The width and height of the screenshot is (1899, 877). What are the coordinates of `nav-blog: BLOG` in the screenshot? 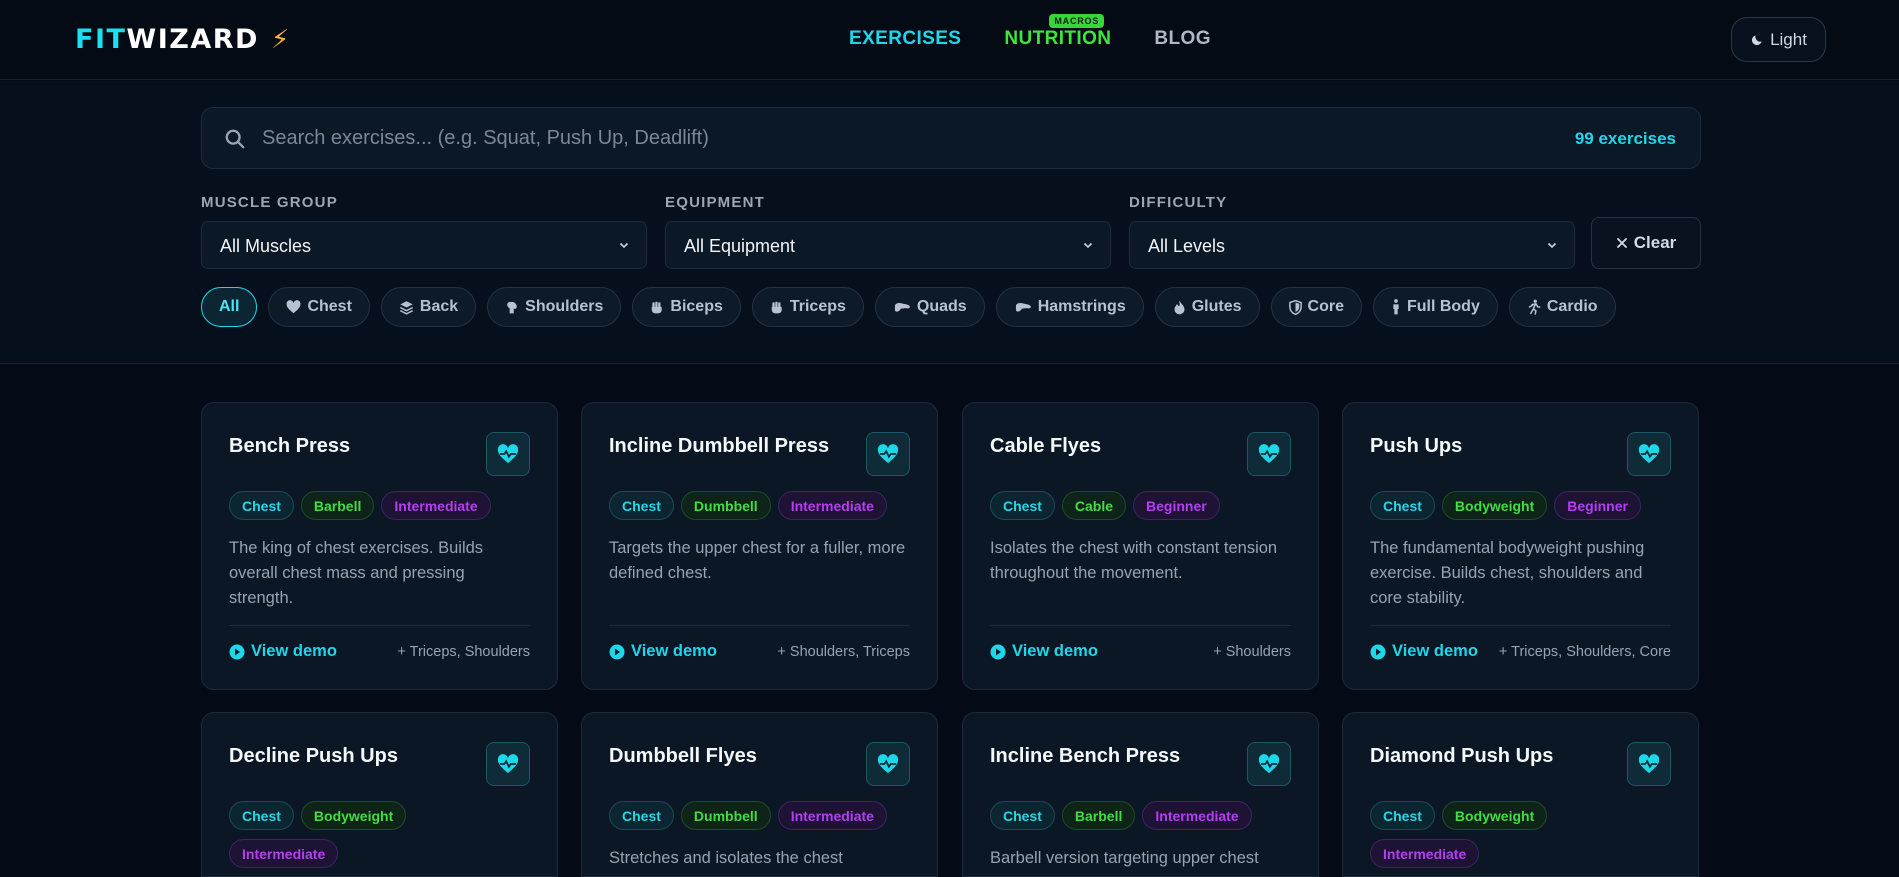 It's located at (1182, 39).